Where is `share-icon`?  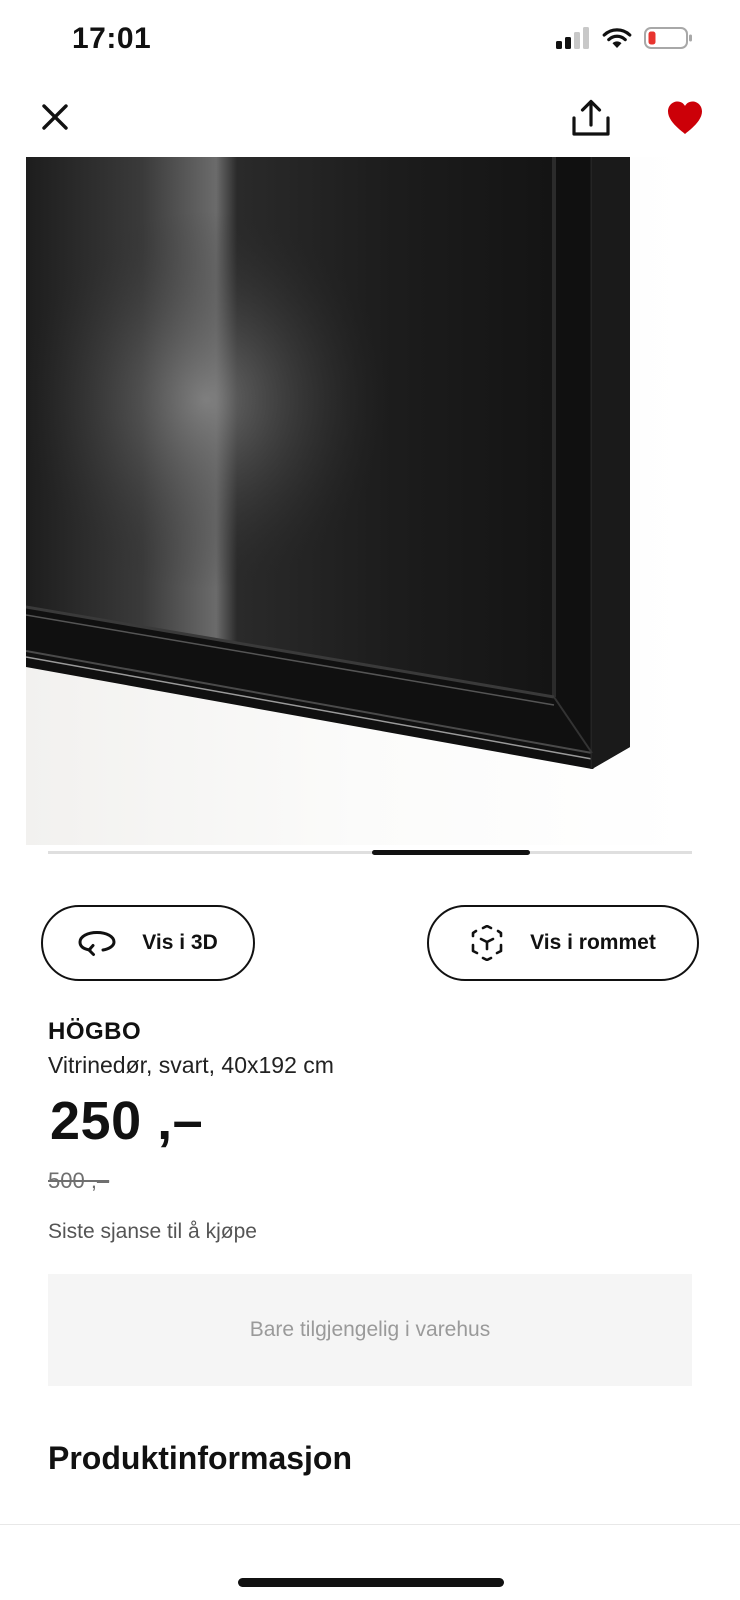
share-icon is located at coordinates (591, 117).